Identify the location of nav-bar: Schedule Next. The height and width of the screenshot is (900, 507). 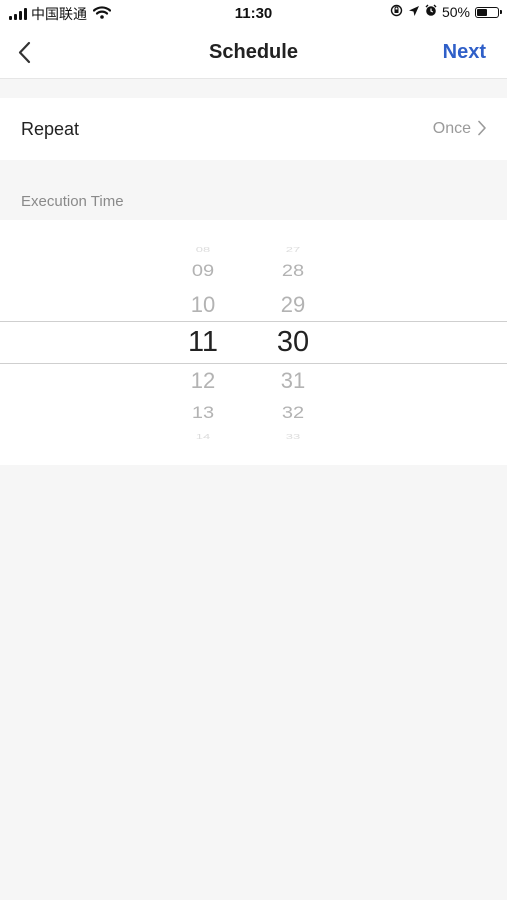
(253, 53).